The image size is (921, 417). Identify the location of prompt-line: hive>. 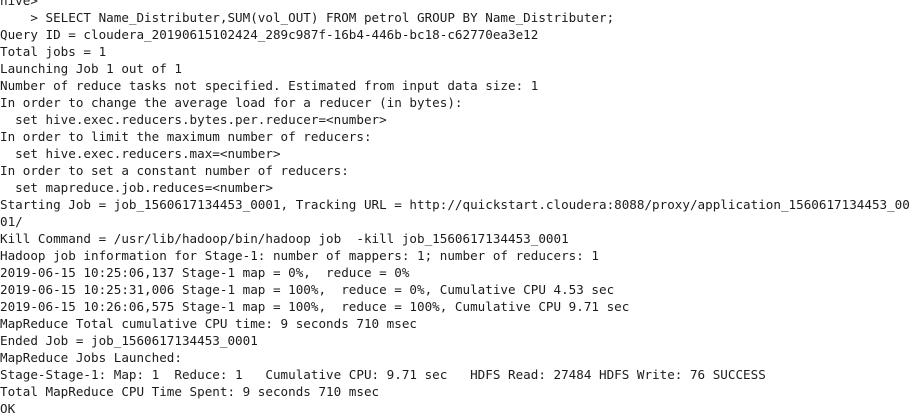
(19, 4).